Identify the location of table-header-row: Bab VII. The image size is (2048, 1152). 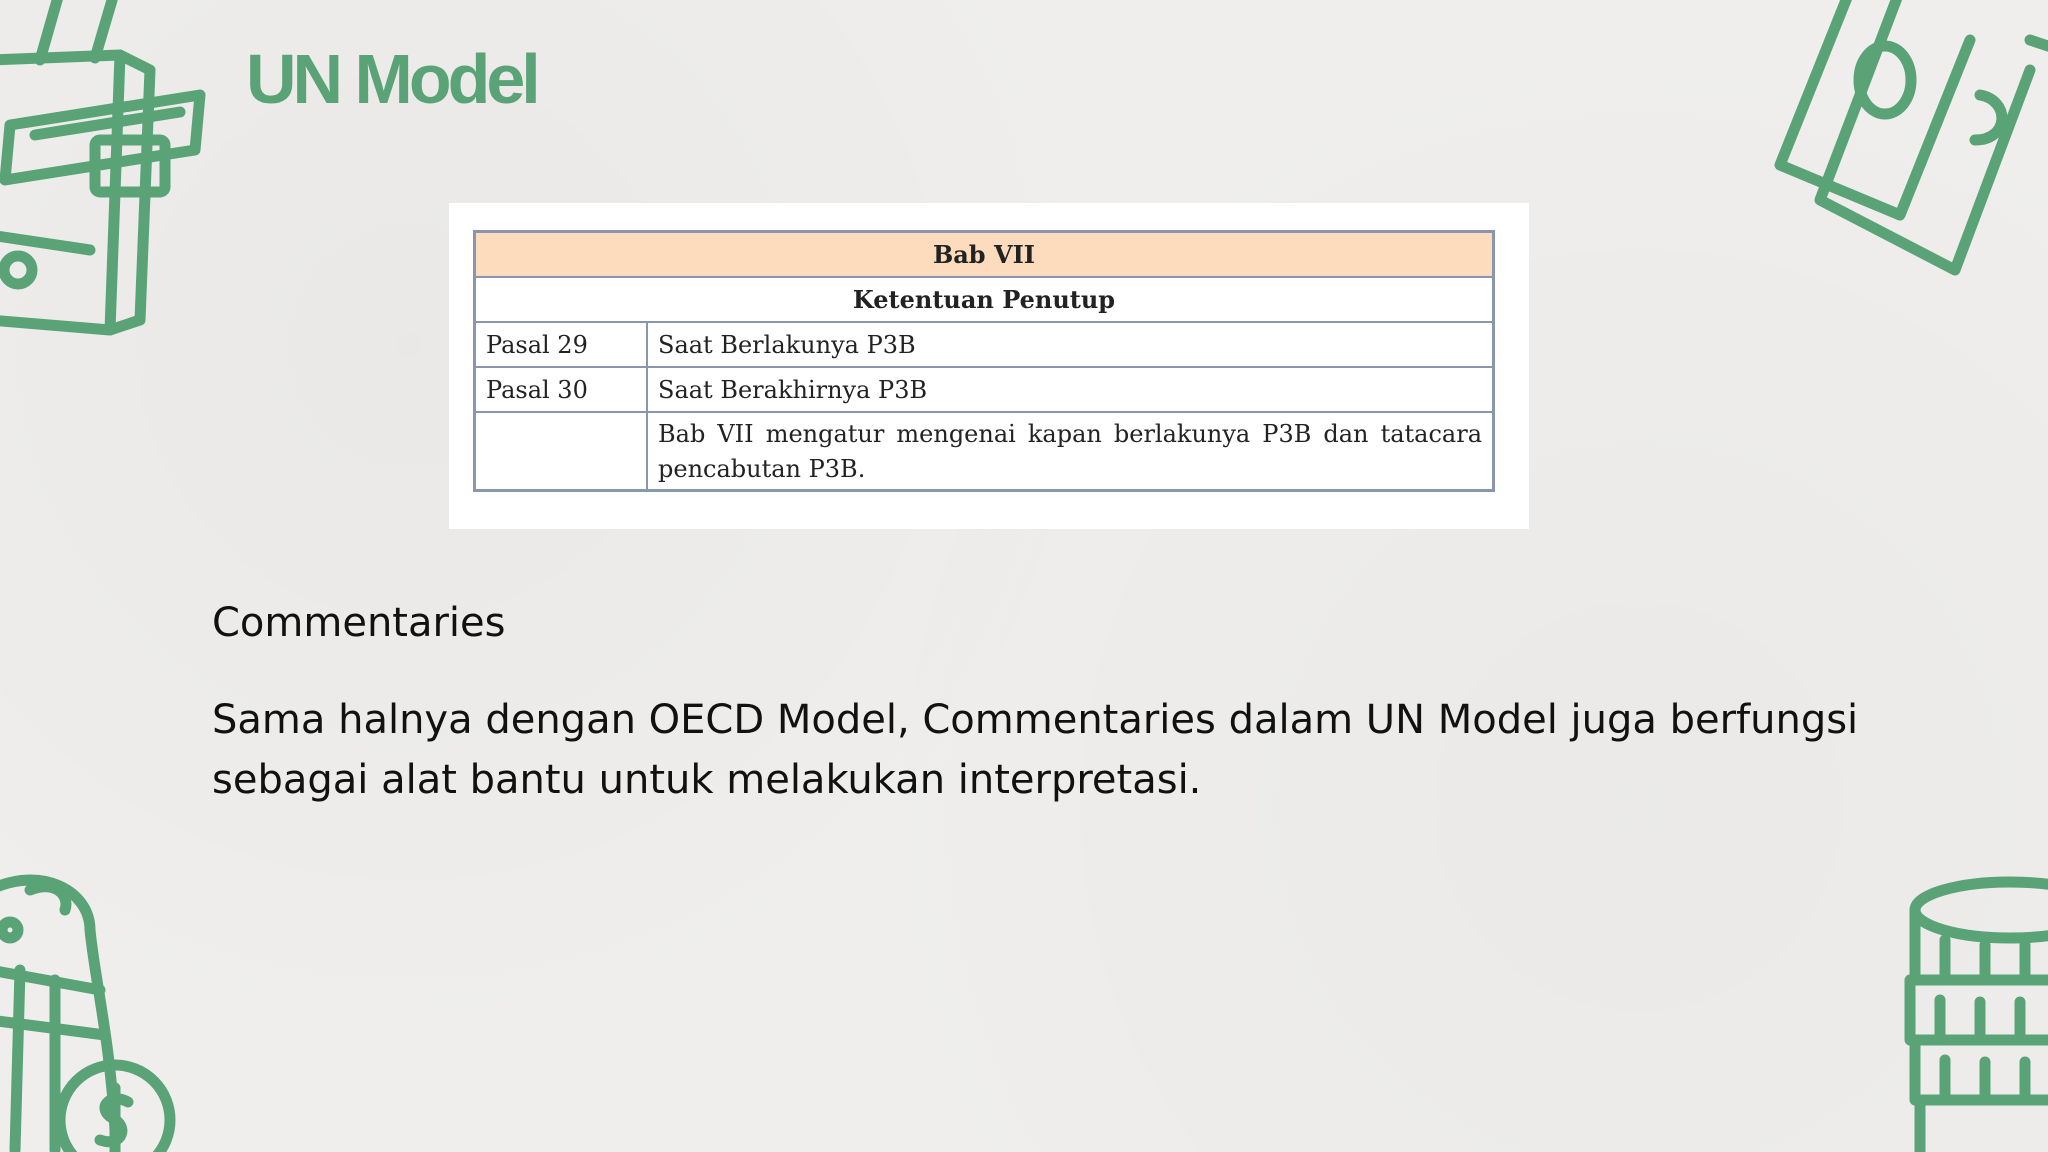
(984, 254).